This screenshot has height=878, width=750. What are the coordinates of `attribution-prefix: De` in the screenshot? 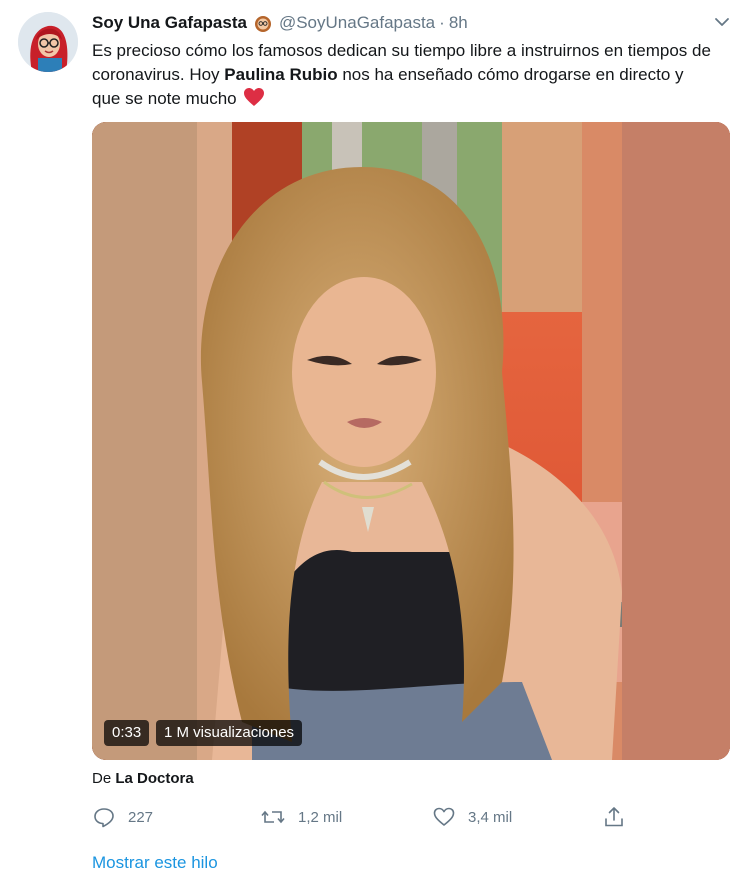 It's located at (102, 778).